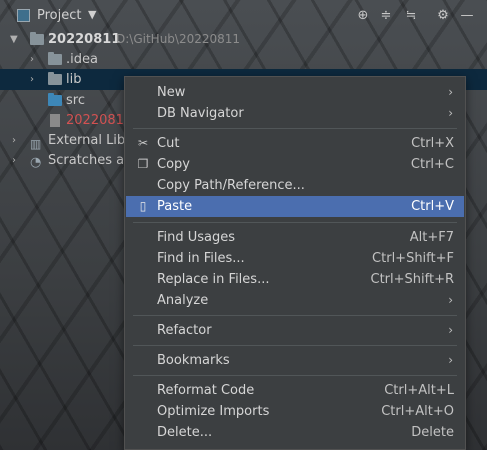  What do you see at coordinates (99, 120) in the screenshot?
I see `tree-item-label: 20220811` at bounding box center [99, 120].